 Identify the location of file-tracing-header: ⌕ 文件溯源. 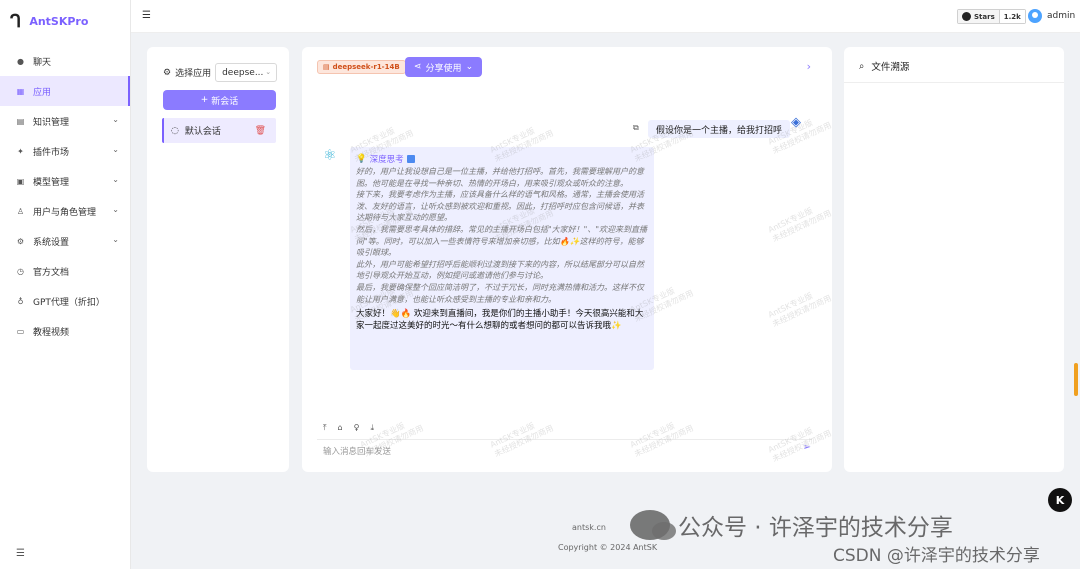
(884, 66).